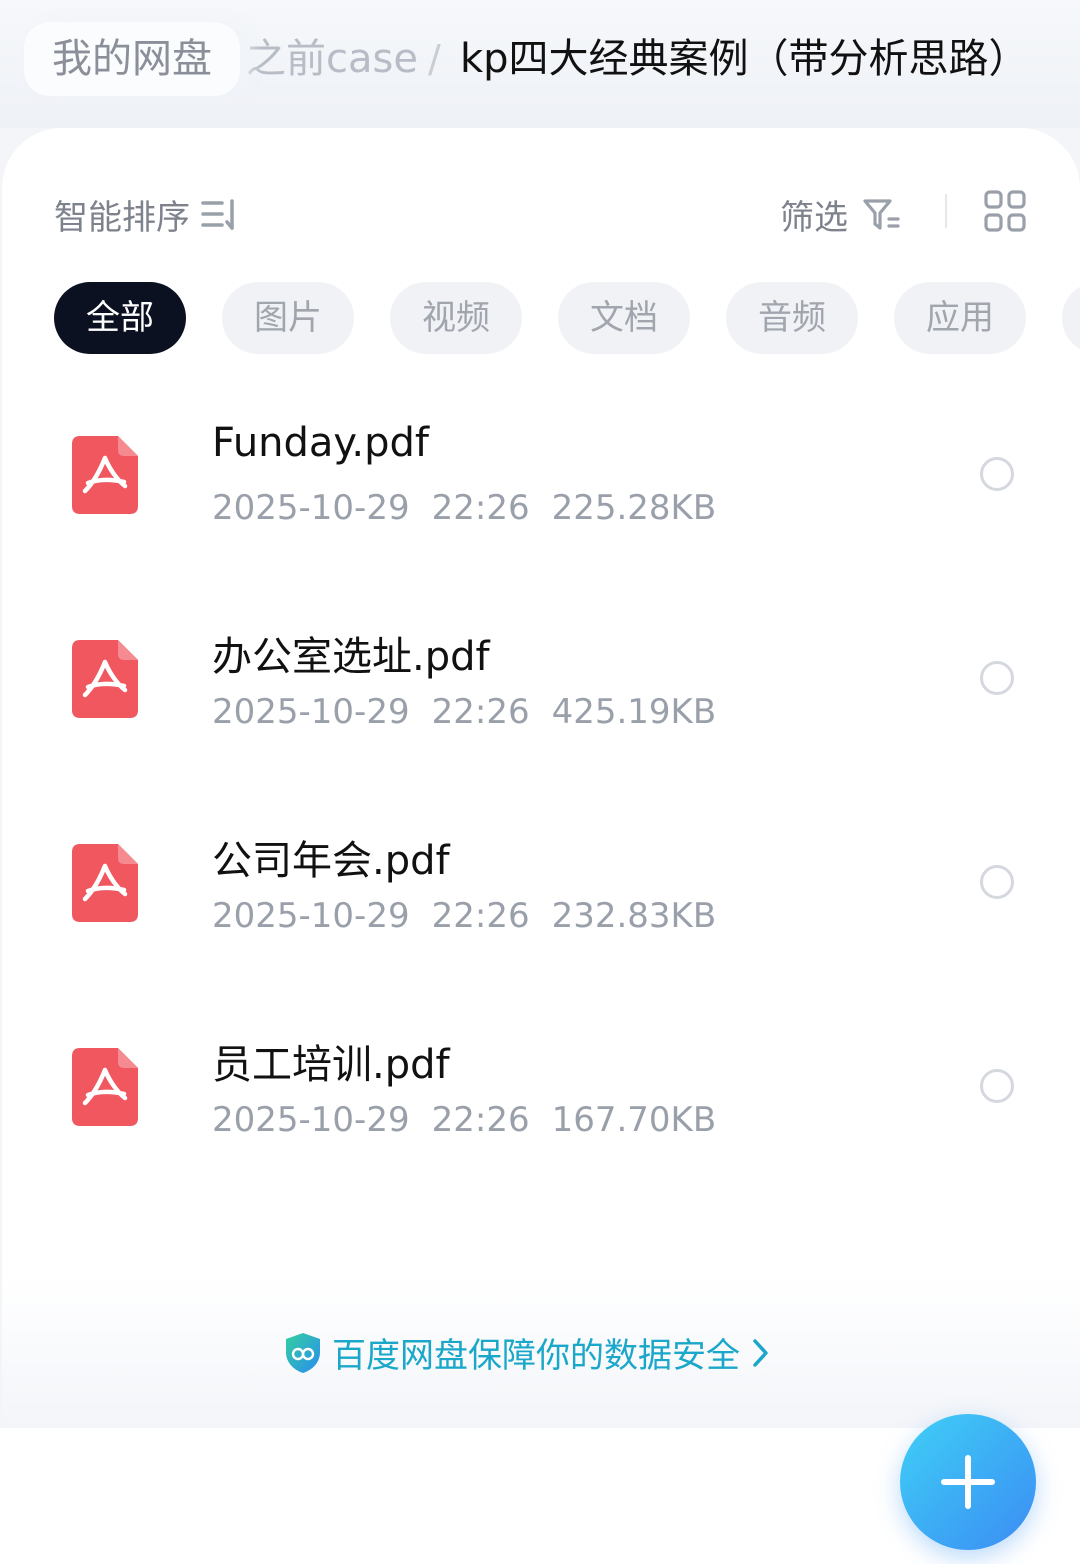 This screenshot has width=1080, height=1564. I want to click on file-meta: 2025-10-29 22:26 232.83KB, so click(475, 916).